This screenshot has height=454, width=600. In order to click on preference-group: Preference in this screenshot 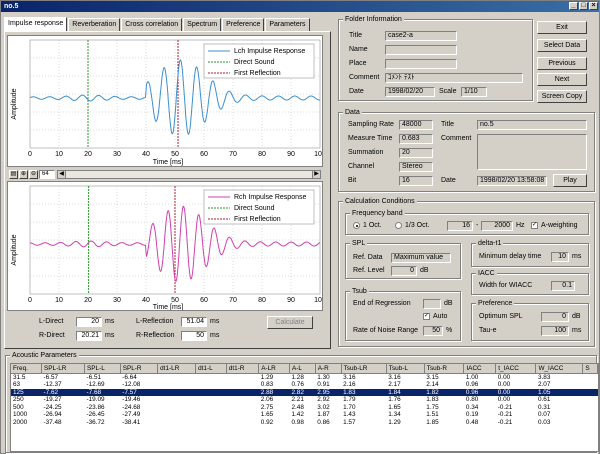, I will do `click(530, 320)`.